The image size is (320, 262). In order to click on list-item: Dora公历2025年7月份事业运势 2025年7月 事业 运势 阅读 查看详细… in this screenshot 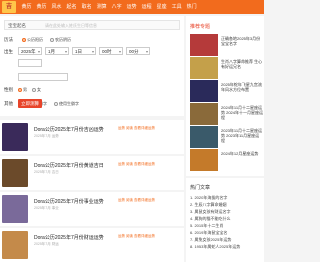, I will do `click(92, 209)`.